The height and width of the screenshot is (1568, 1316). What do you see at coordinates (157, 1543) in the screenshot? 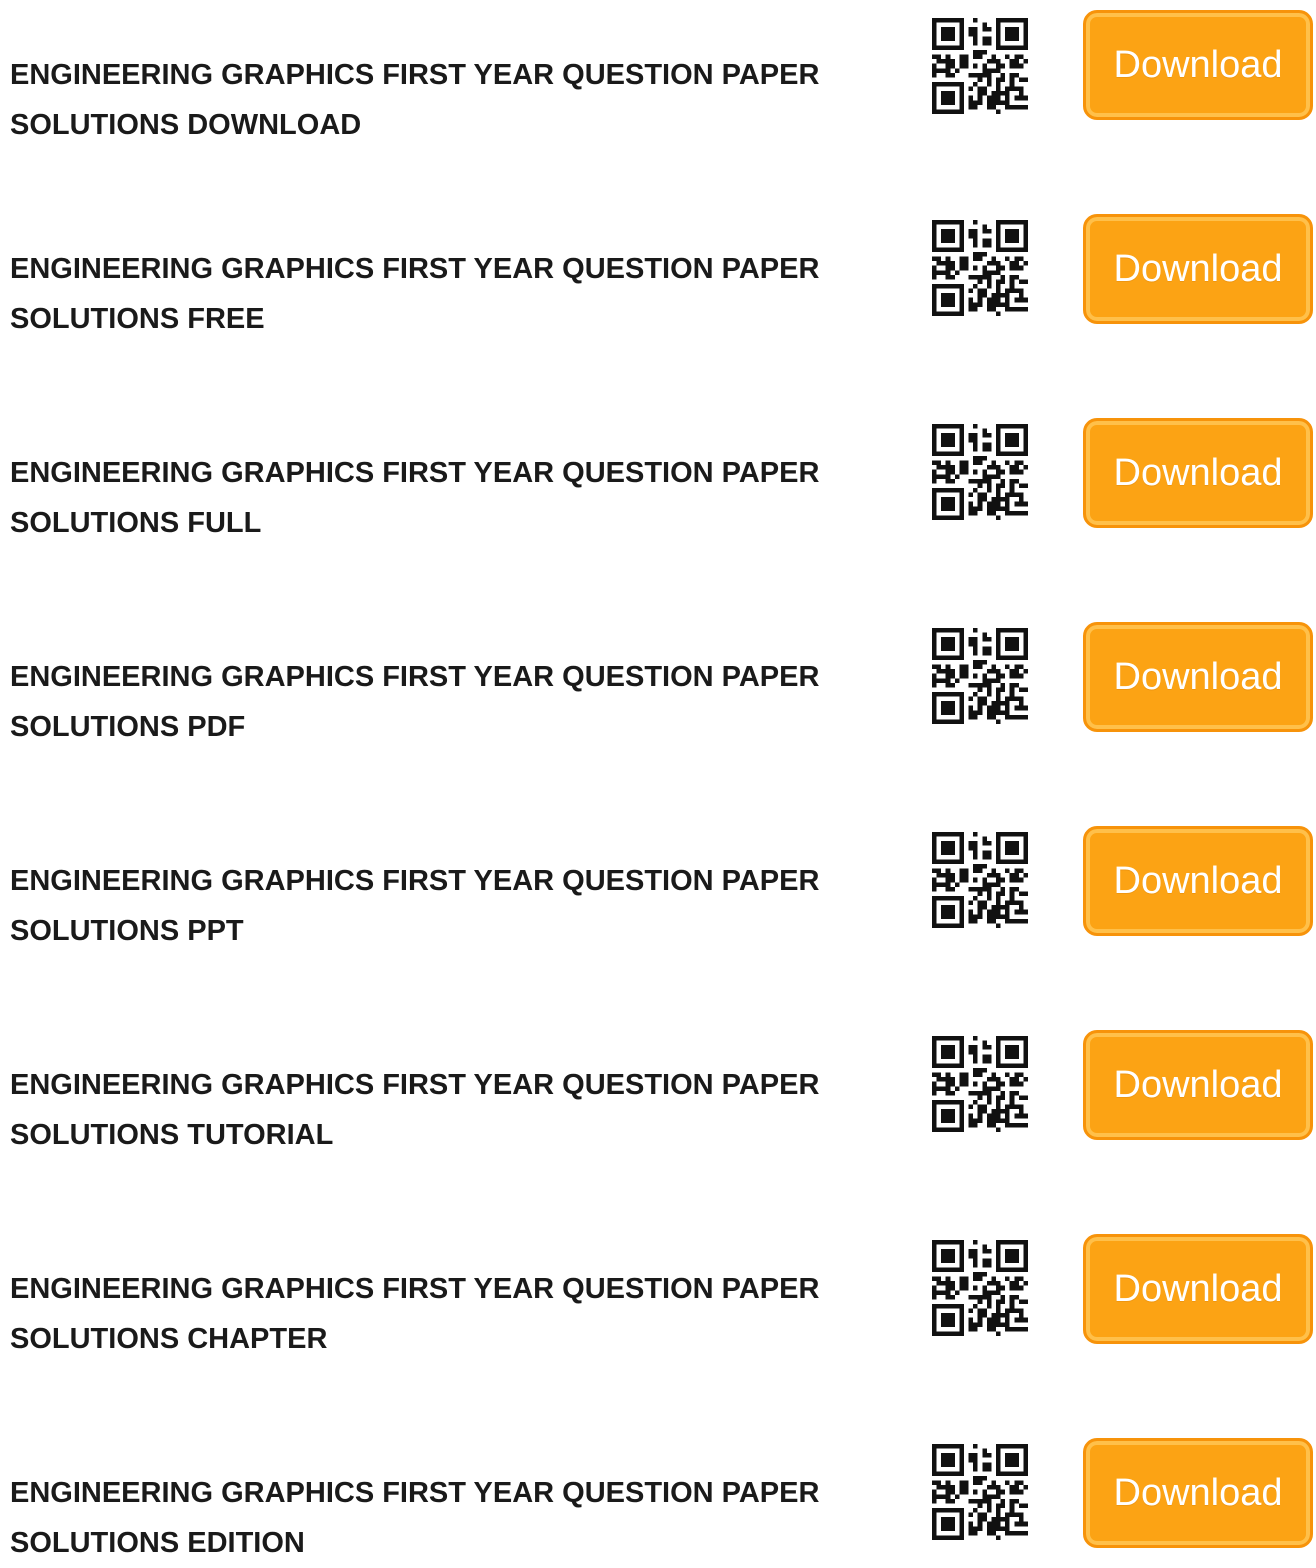
I see `item-title-line2: SOLUTIONS EDITION` at bounding box center [157, 1543].